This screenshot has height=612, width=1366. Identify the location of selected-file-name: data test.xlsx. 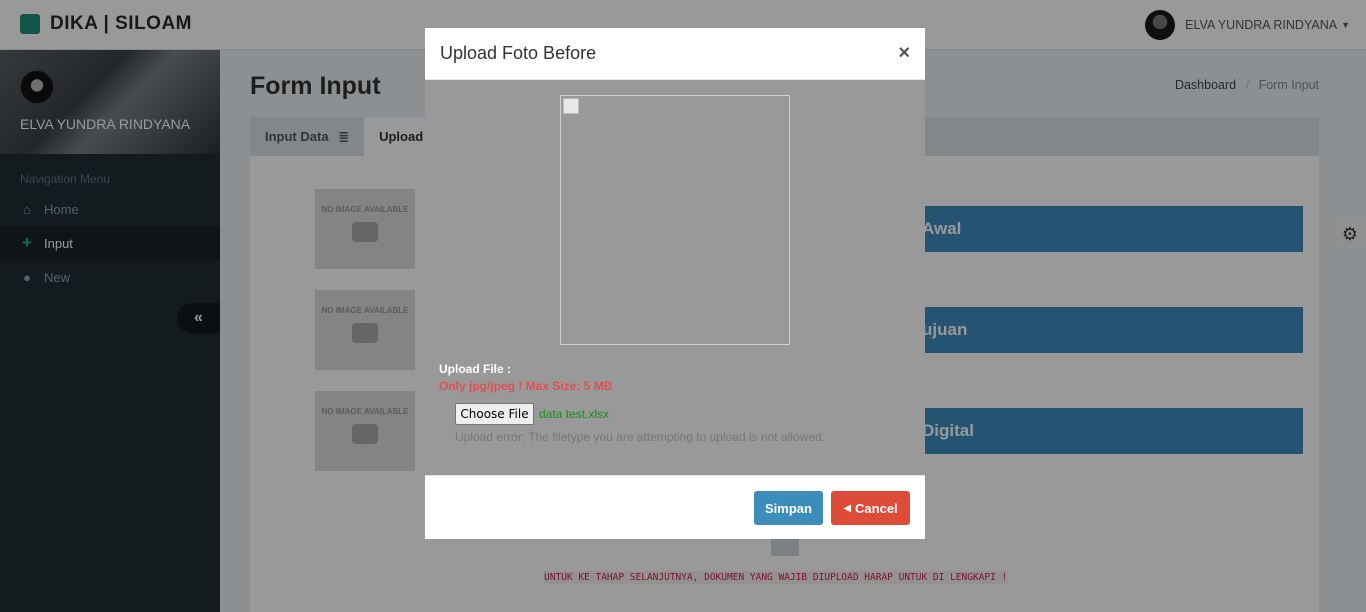
(574, 414).